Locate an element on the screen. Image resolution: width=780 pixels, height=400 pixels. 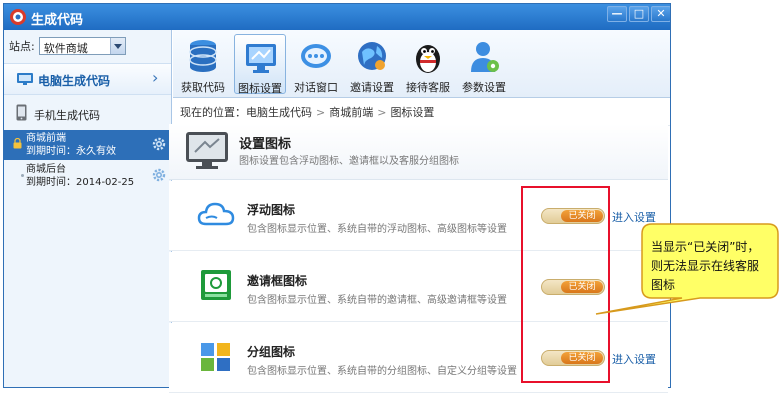
store-name: 商城前端 is located at coordinates (46, 138).